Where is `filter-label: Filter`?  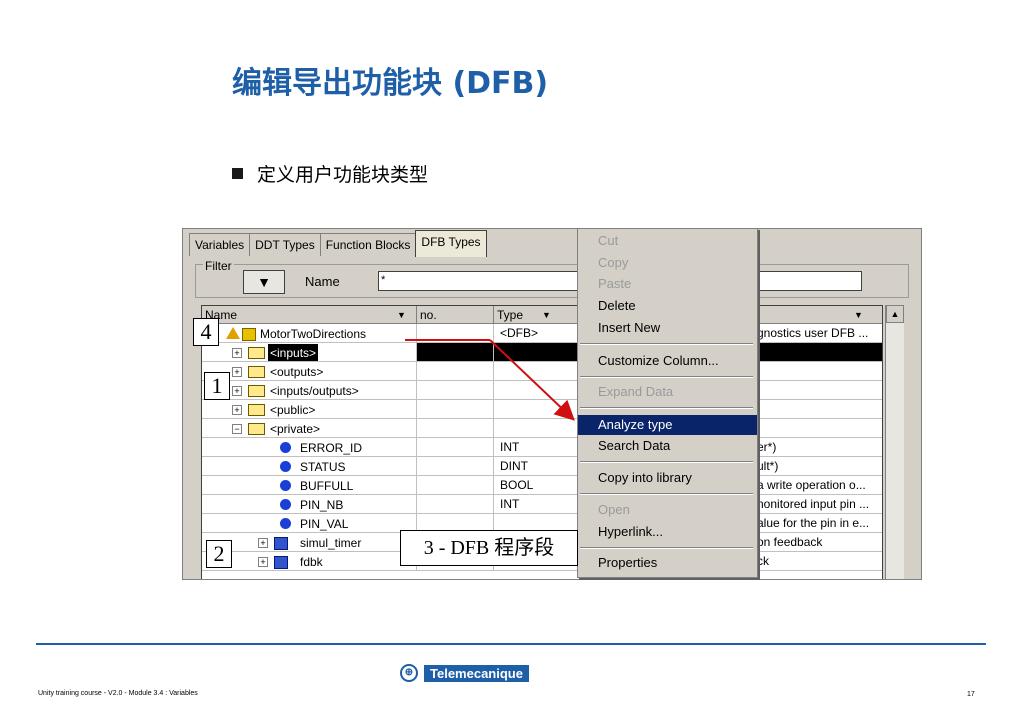 filter-label: Filter is located at coordinates (218, 266).